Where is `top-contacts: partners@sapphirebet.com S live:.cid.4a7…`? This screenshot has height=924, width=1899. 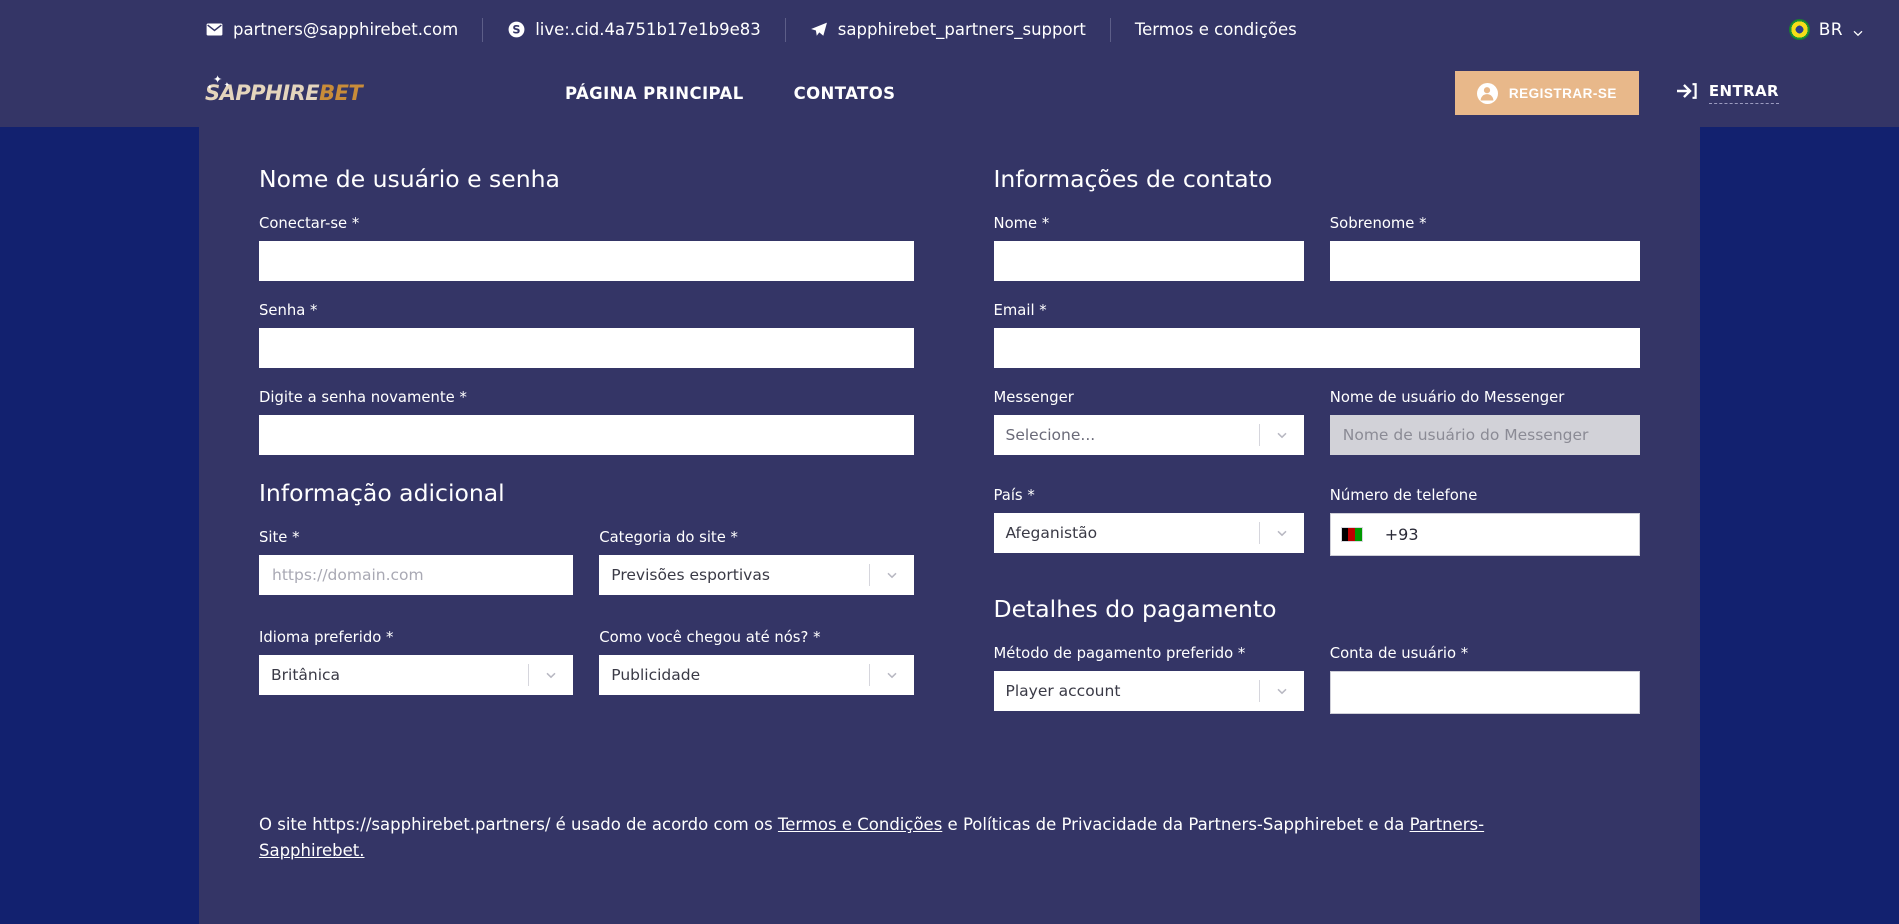
top-contacts: partners@sapphirebet.com S live:.cid.4a7… is located at coordinates (763, 29).